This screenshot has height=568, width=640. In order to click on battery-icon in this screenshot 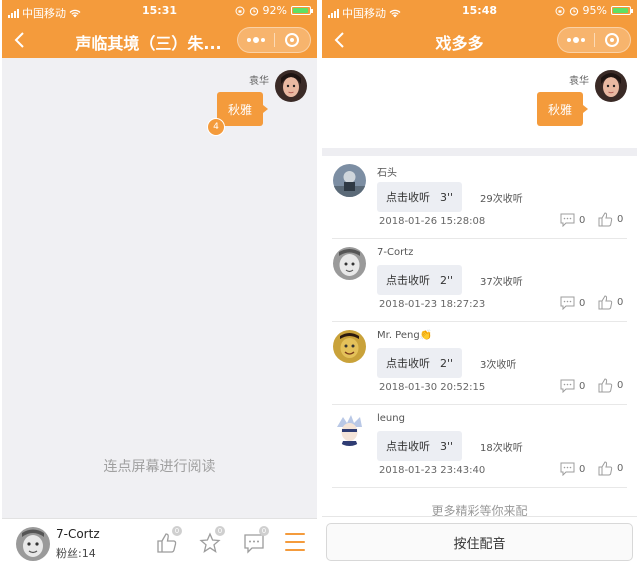, I will do `click(302, 10)`.